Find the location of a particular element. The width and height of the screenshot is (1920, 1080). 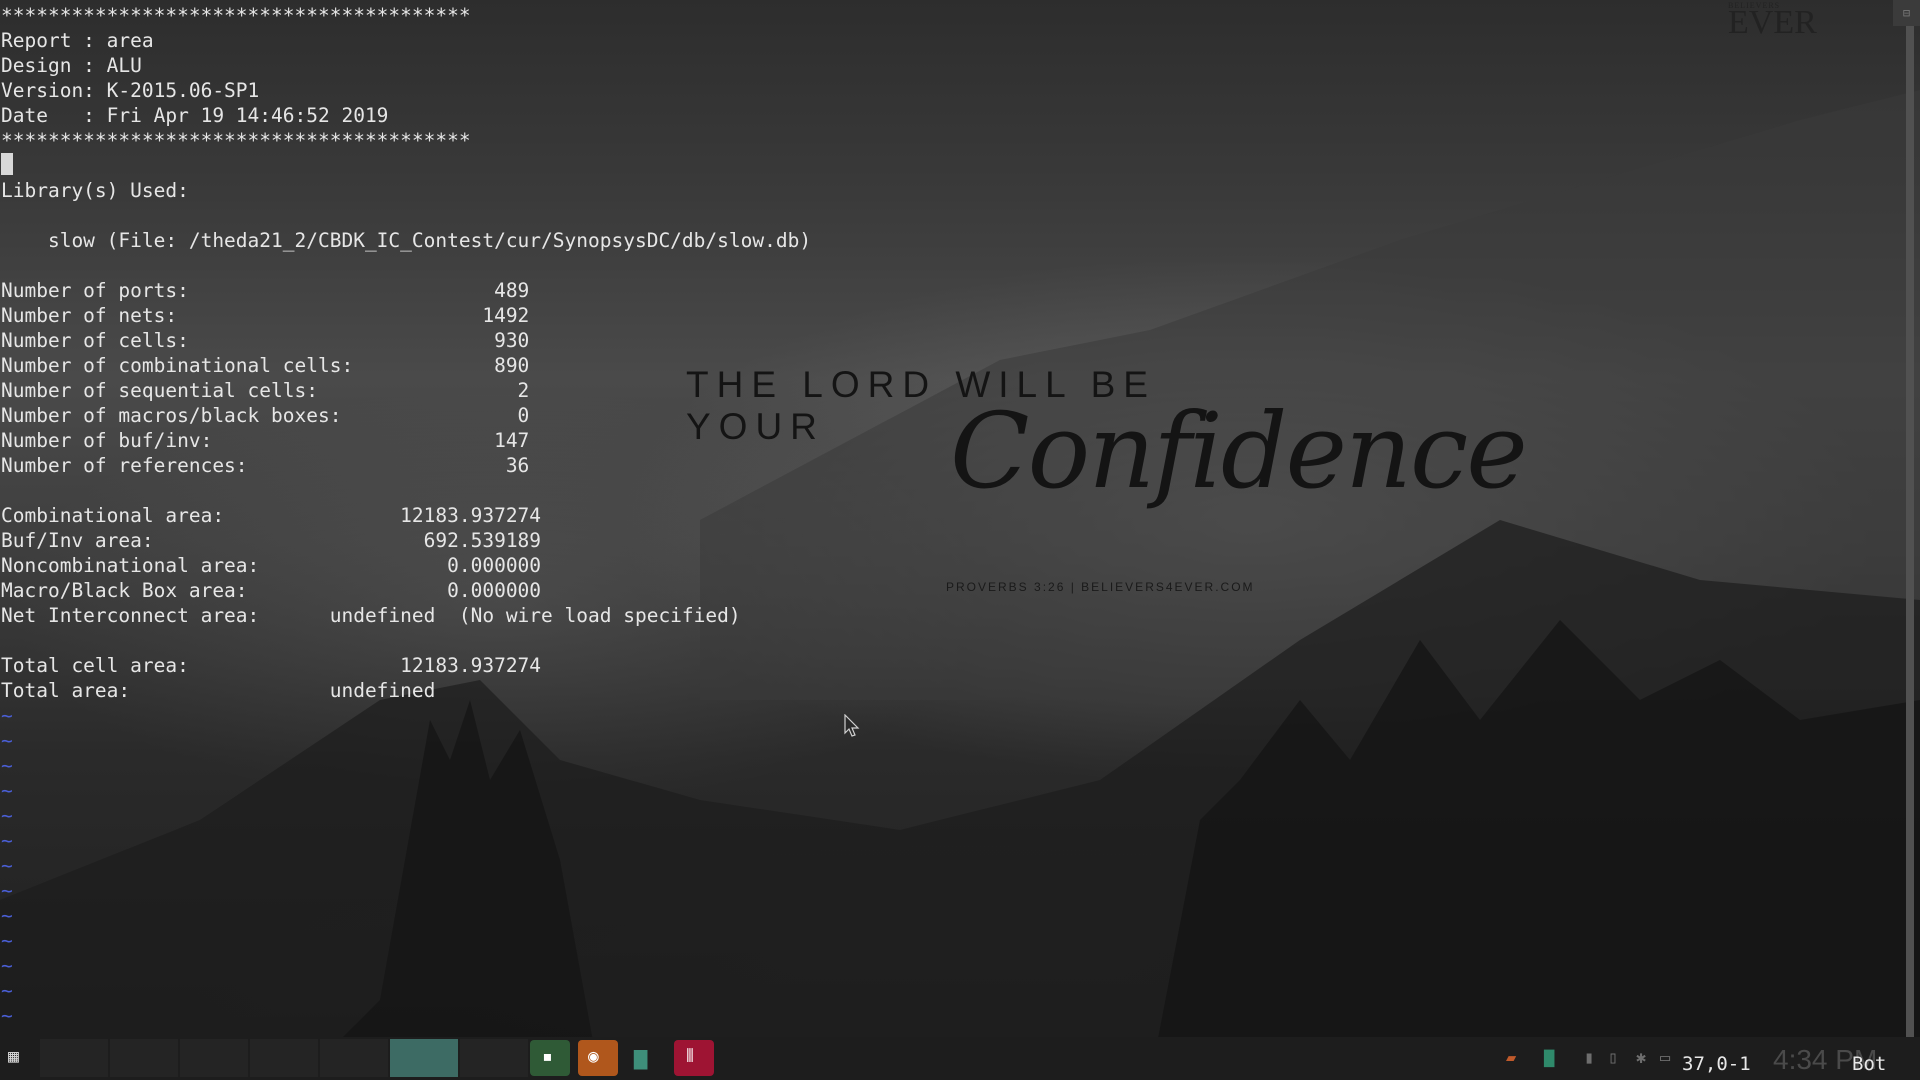

window-corner-icon: ⊟ is located at coordinates (1906, 13).